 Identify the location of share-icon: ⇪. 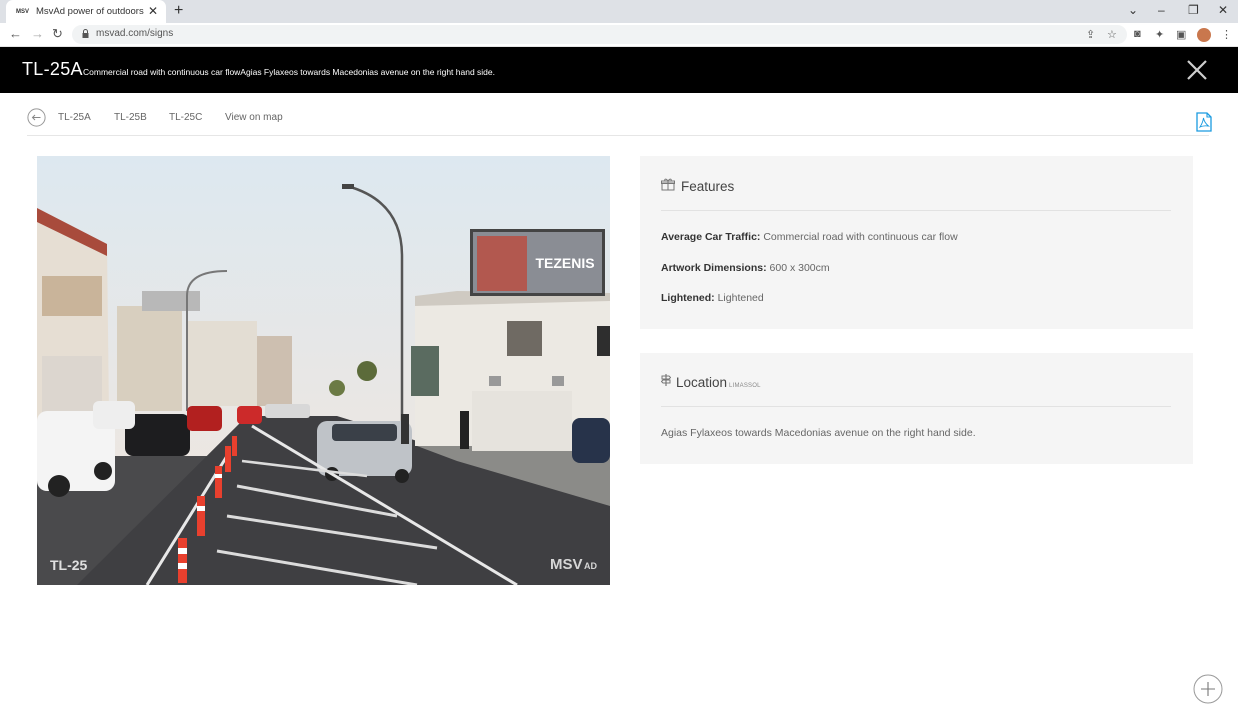
(1090, 34).